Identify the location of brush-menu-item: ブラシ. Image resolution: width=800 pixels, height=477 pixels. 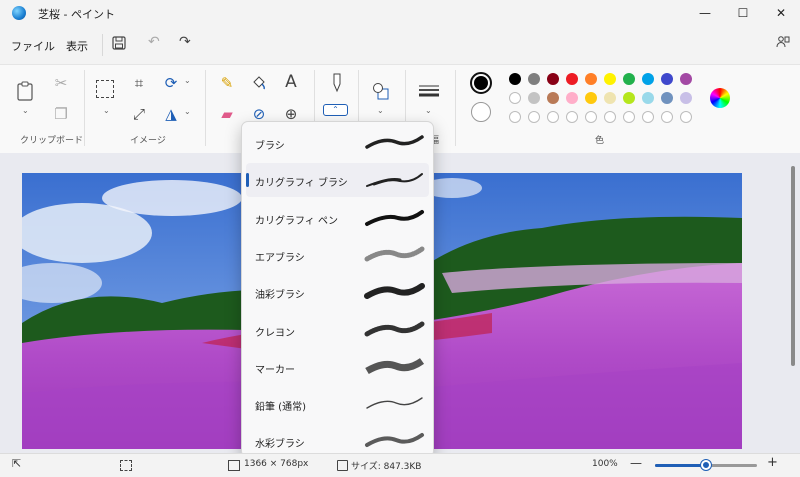
(337, 143).